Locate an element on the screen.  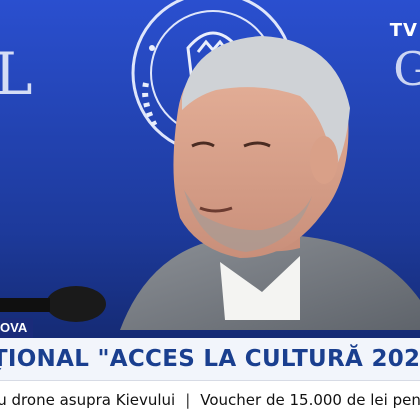
headline-text: NAȚIONAL "ACCES LA CULTURĂ 2025" is located at coordinates (210, 359).